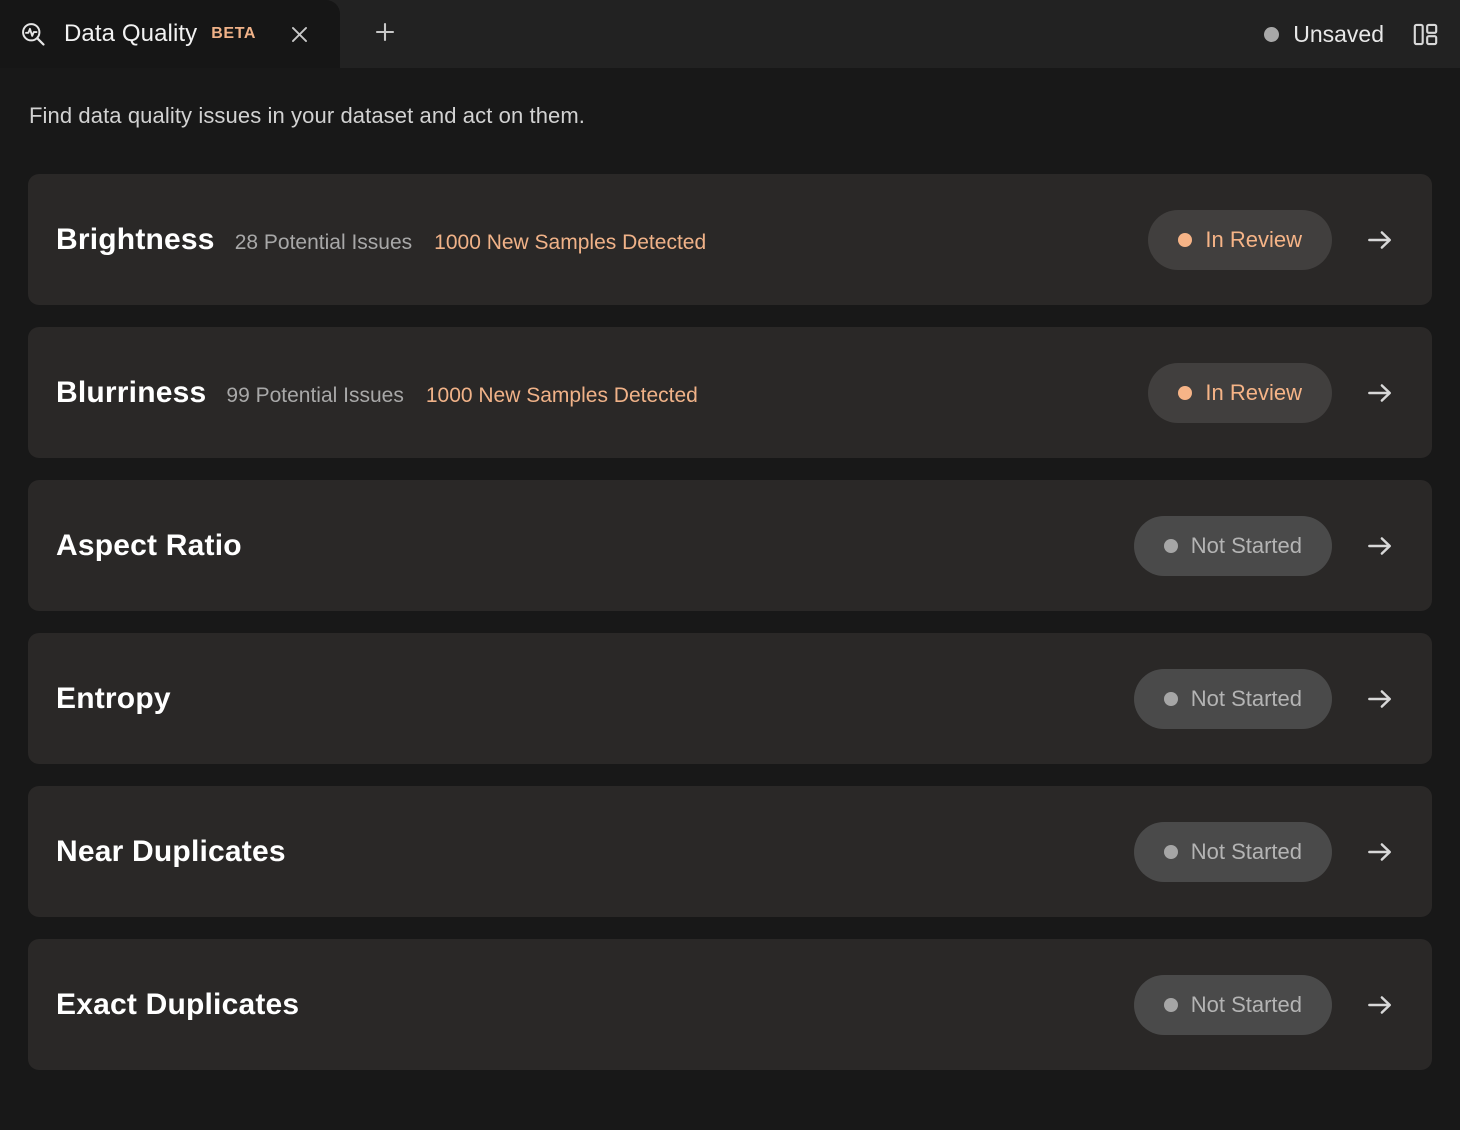 Image resolution: width=1460 pixels, height=1130 pixels. I want to click on issue-card-text: Near Duplicates, so click(595, 852).